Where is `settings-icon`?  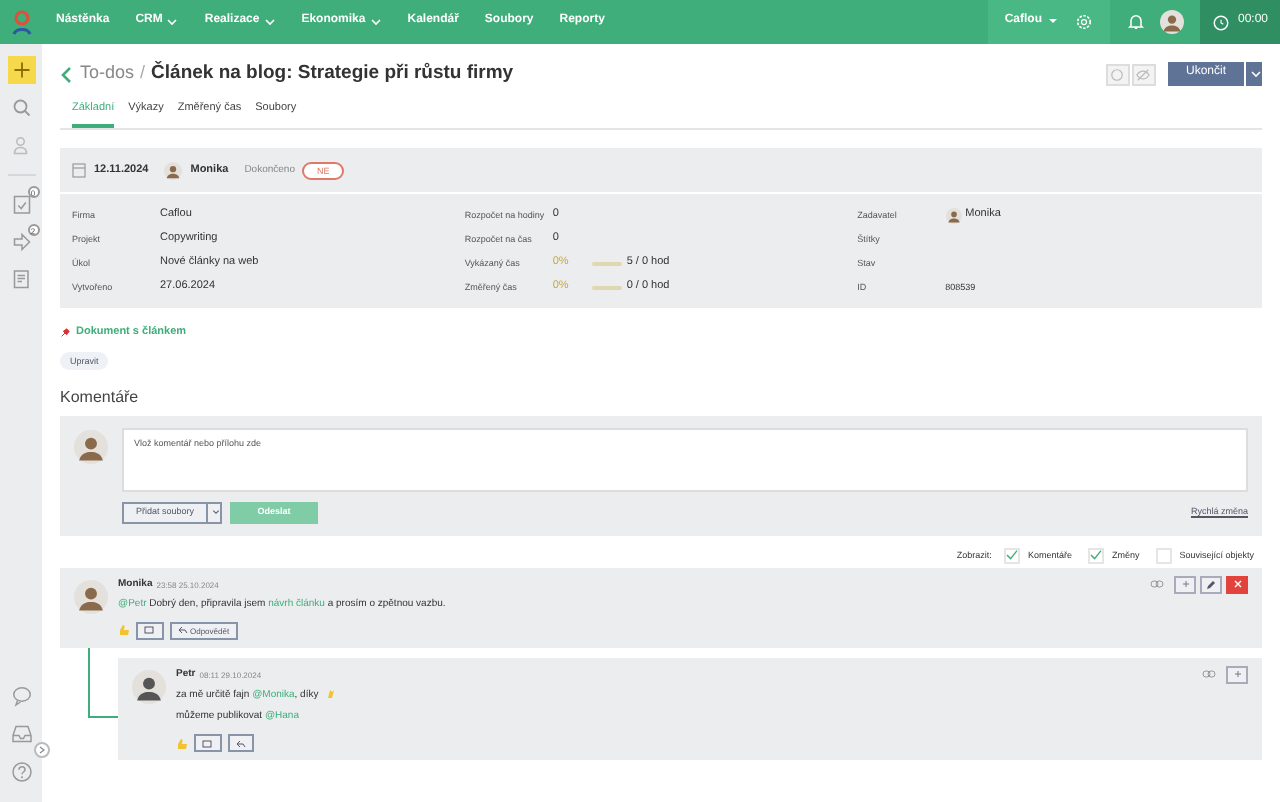
settings-icon is located at coordinates (1083, 22).